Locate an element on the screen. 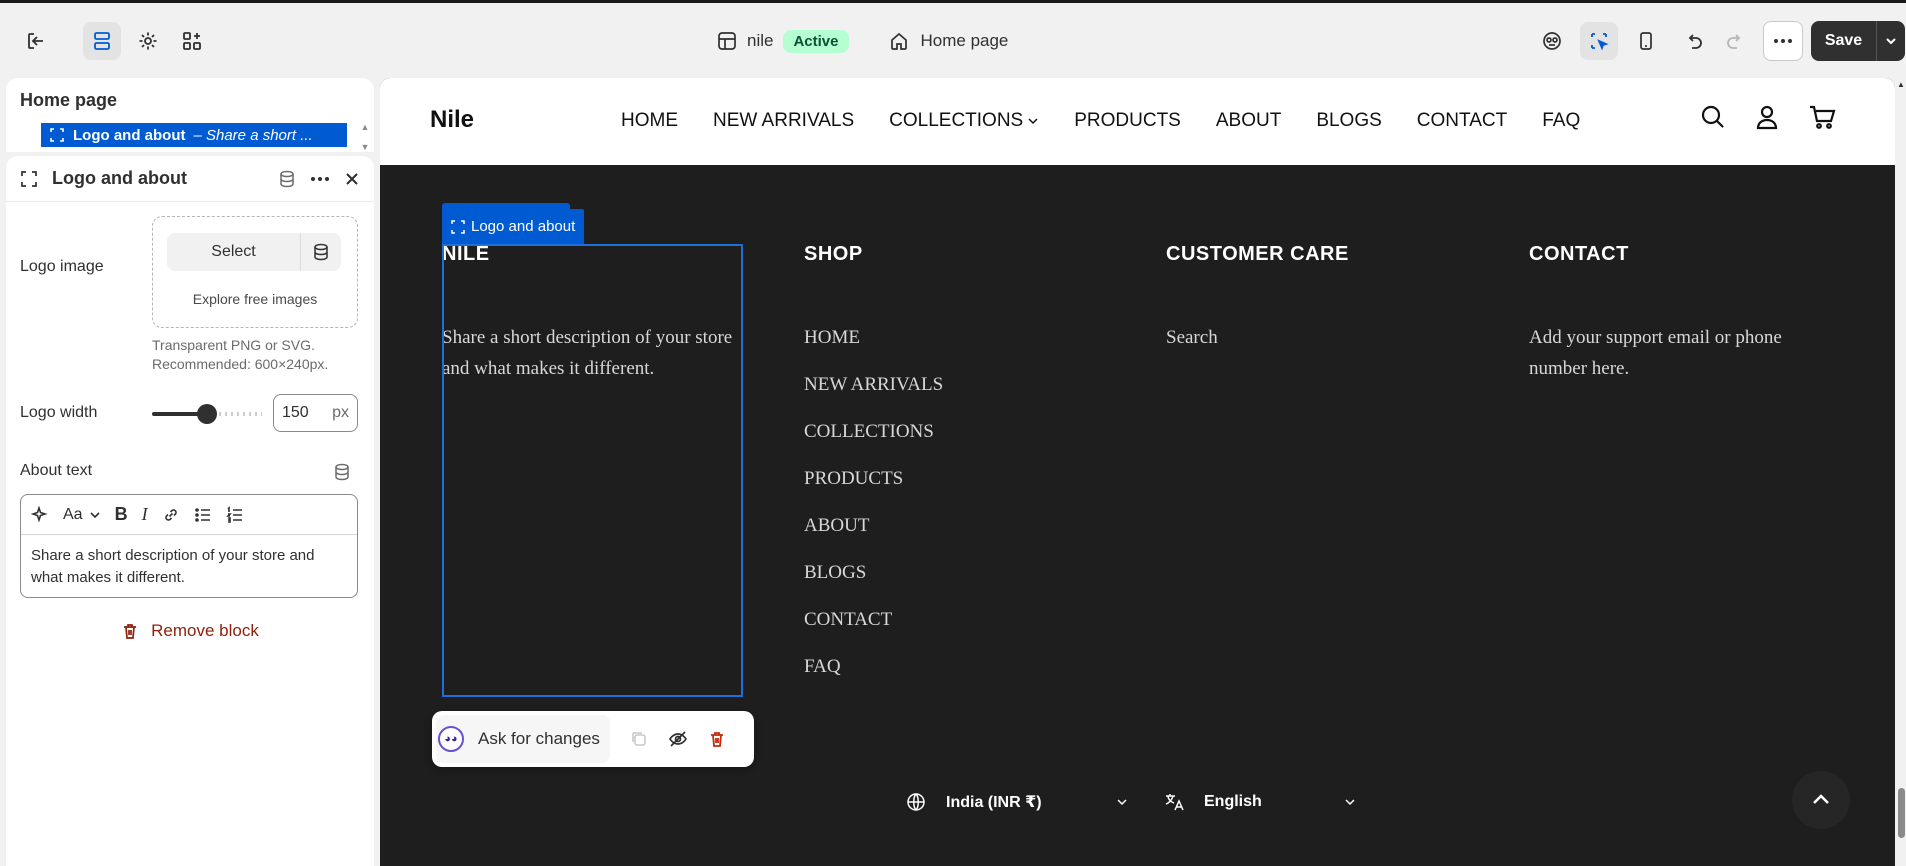 The width and height of the screenshot is (1906, 866). link-icon is located at coordinates (171, 515).